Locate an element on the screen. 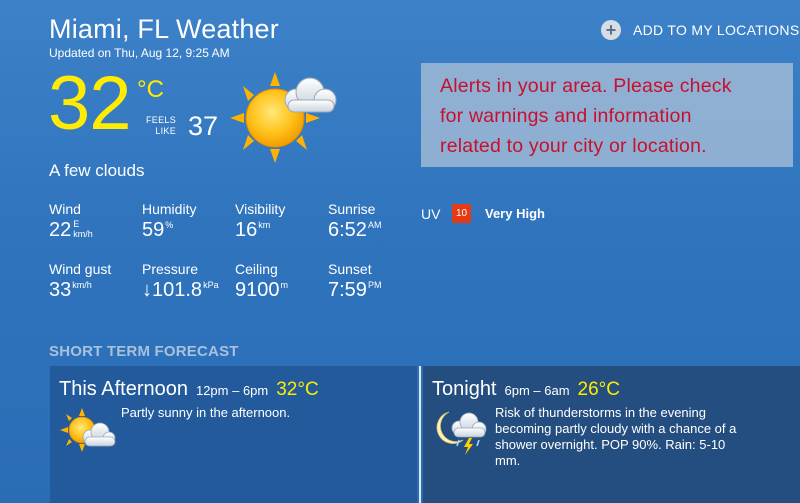 This screenshot has width=800, height=503. stat-pressure-unit: kPa is located at coordinates (211, 285).